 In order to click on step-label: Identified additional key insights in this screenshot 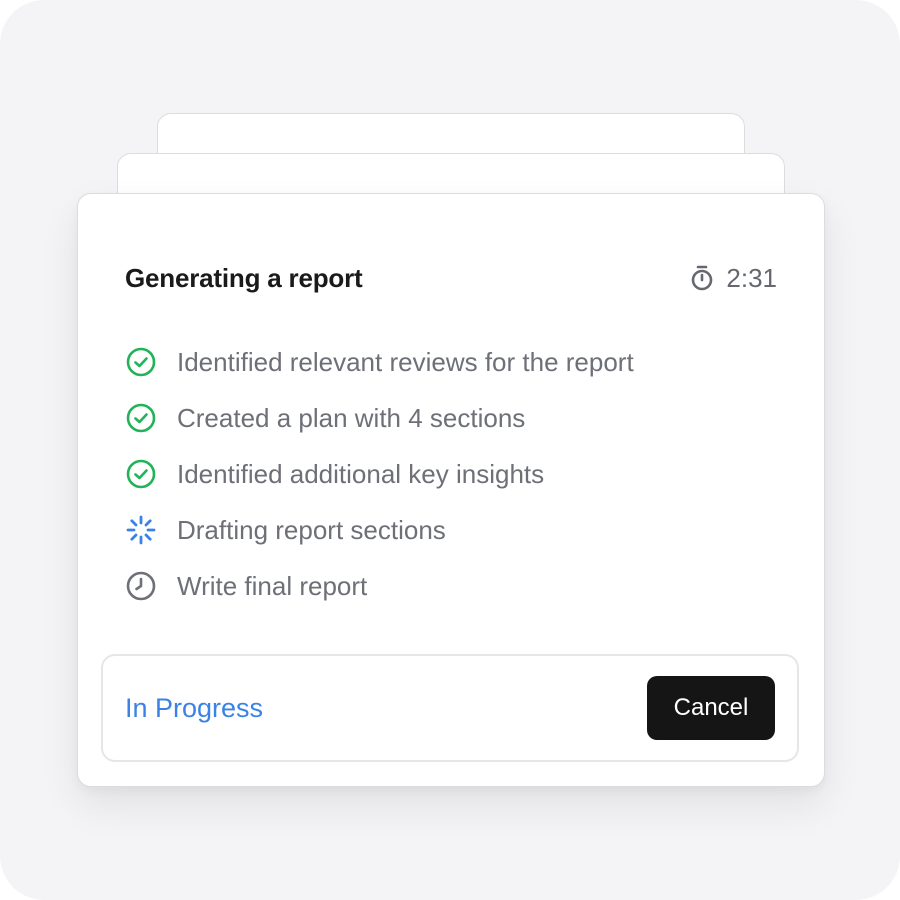, I will do `click(361, 473)`.